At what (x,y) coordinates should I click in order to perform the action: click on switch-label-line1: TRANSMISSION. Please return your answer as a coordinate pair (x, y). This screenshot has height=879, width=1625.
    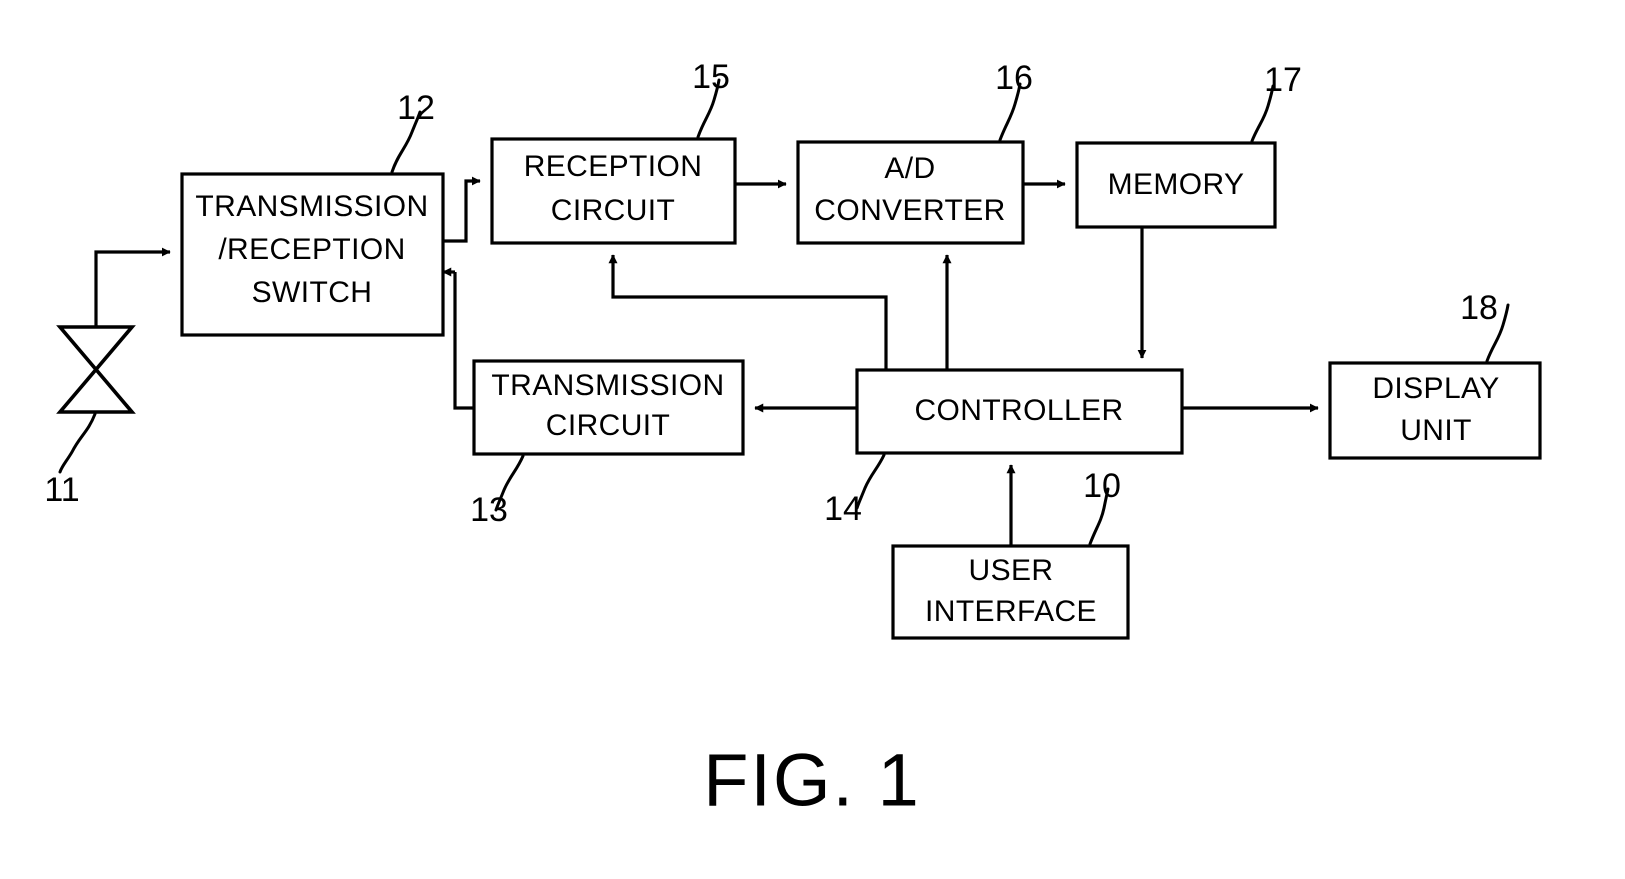
    Looking at the image, I should click on (311, 206).